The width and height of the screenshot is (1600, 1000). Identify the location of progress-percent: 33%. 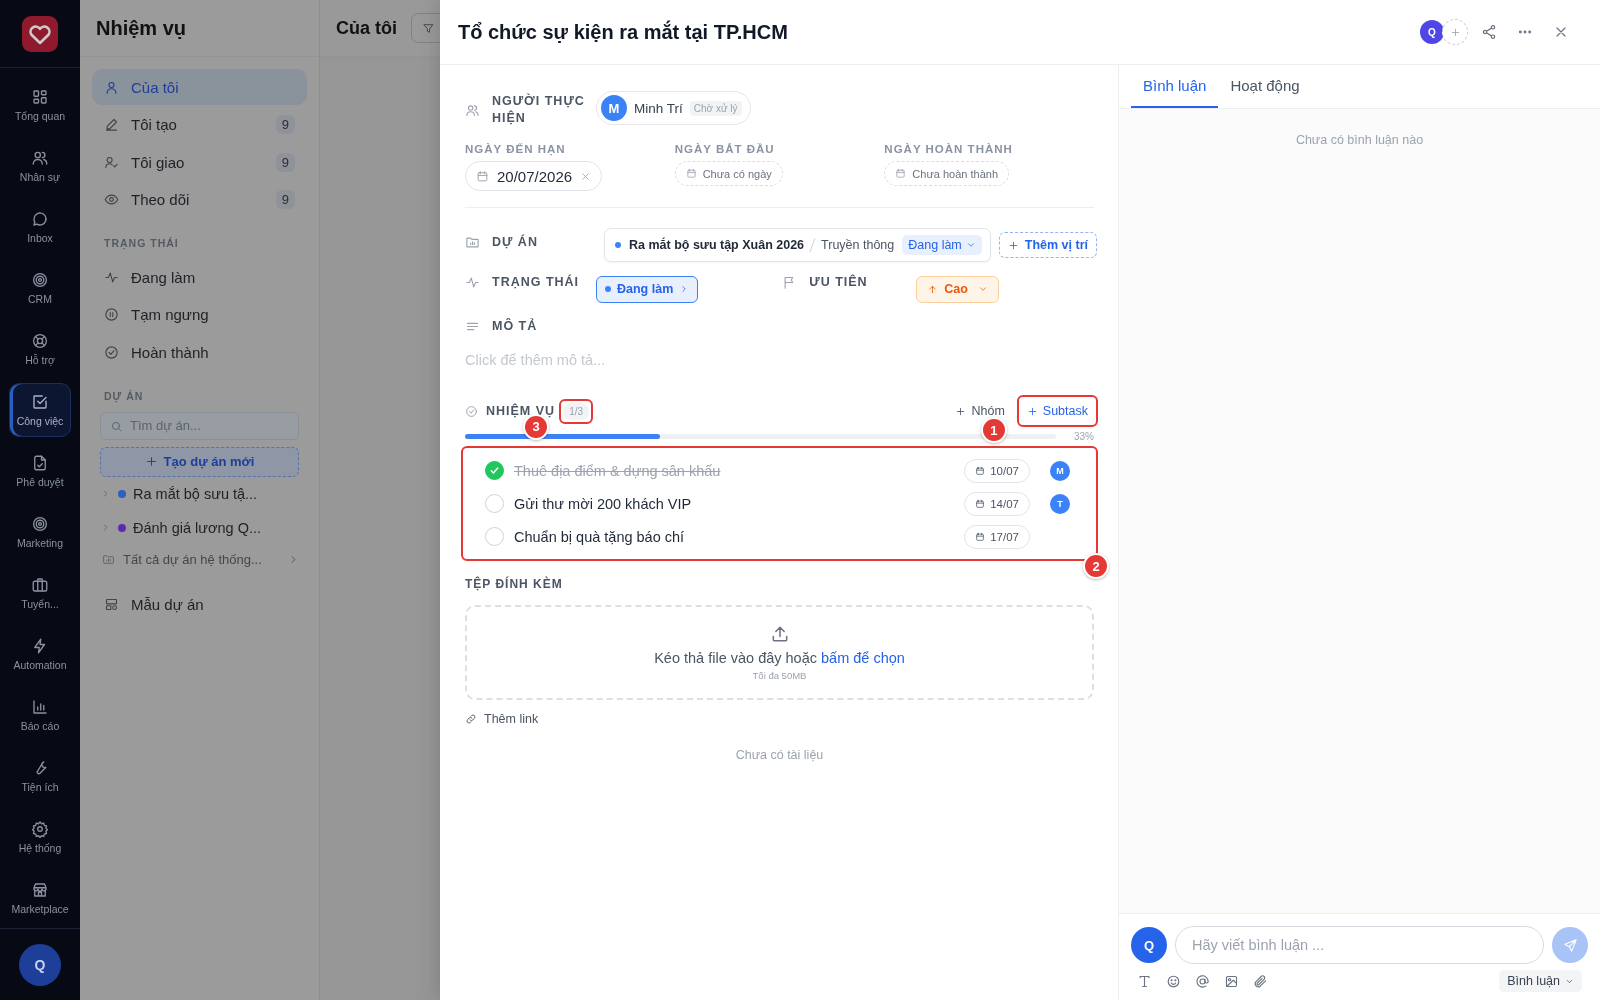
(1084, 436).